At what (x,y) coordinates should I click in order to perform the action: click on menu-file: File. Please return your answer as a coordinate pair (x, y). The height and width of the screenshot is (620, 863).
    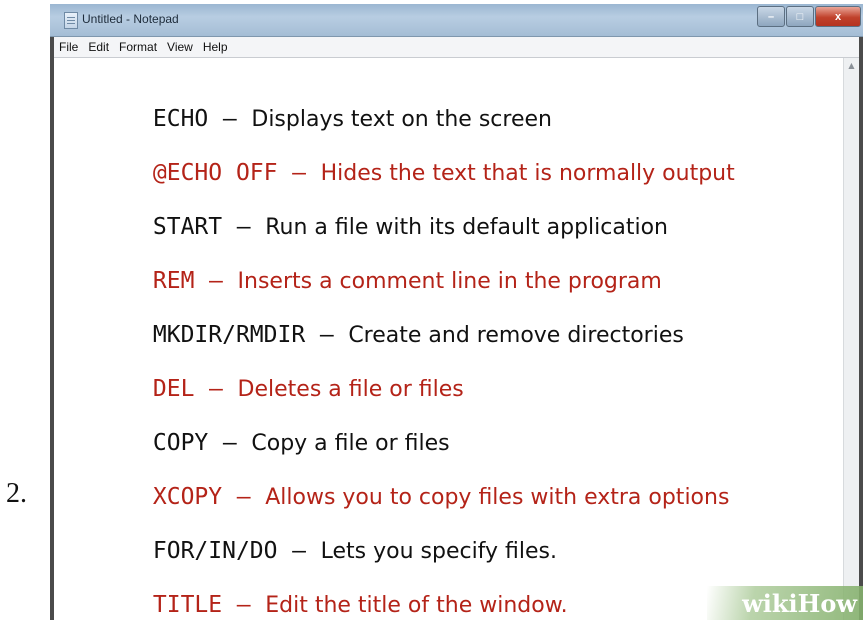
    Looking at the image, I should click on (68, 47).